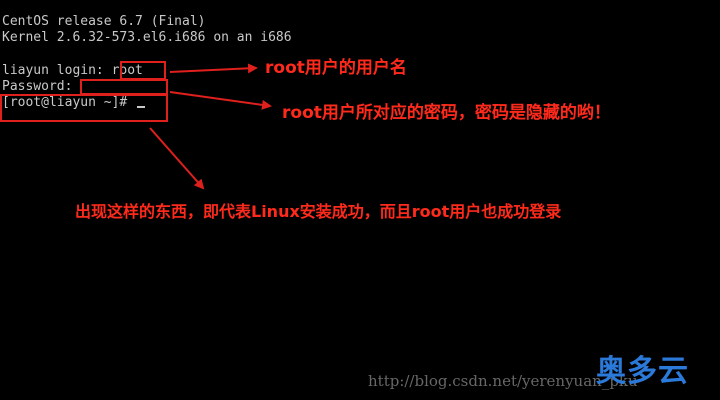 This screenshot has height=400, width=720. What do you see at coordinates (642, 371) in the screenshot?
I see `watermark-logo: 奥多云` at bounding box center [642, 371].